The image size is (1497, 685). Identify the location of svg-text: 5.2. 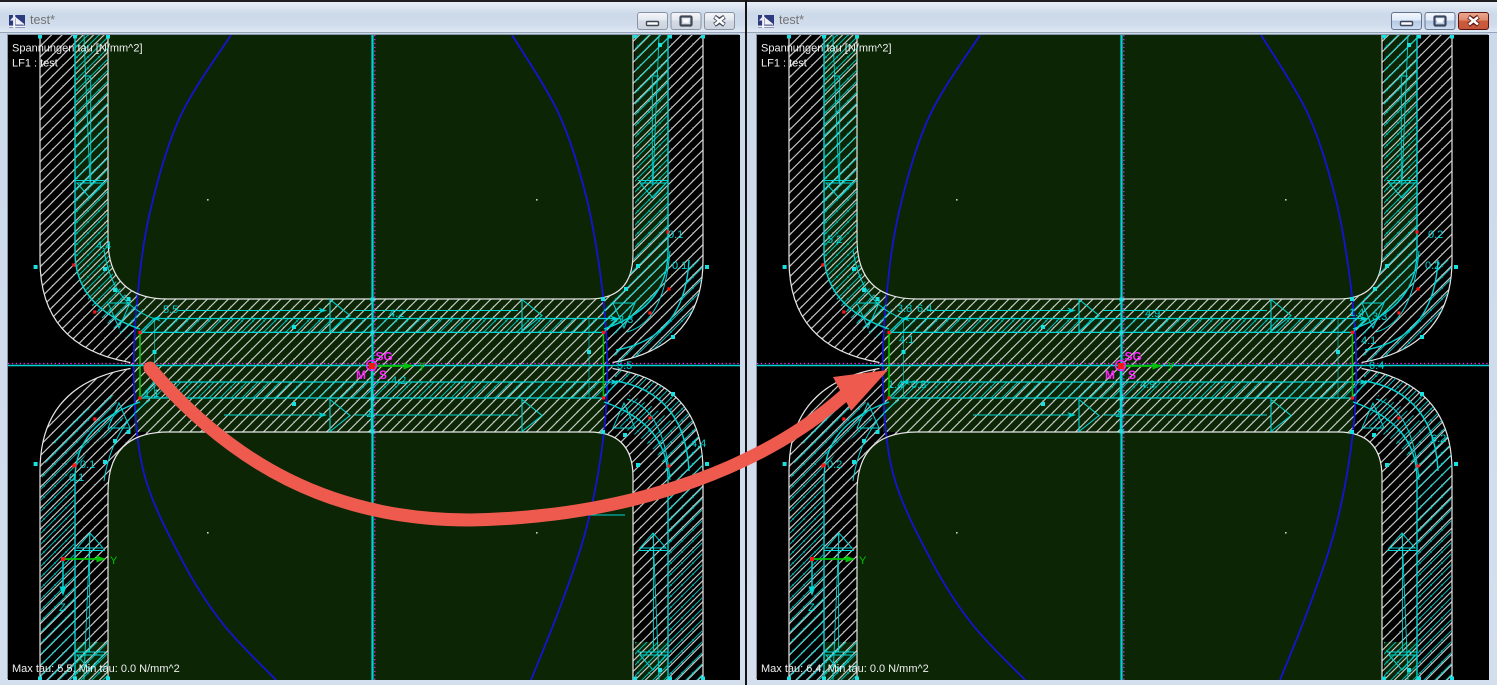
(834, 240).